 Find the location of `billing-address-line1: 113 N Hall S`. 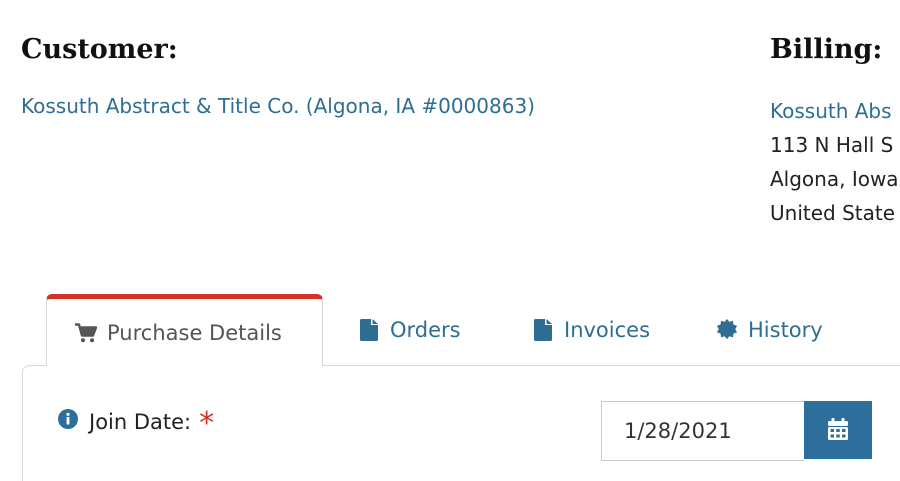

billing-address-line1: 113 N Hall S is located at coordinates (832, 145).